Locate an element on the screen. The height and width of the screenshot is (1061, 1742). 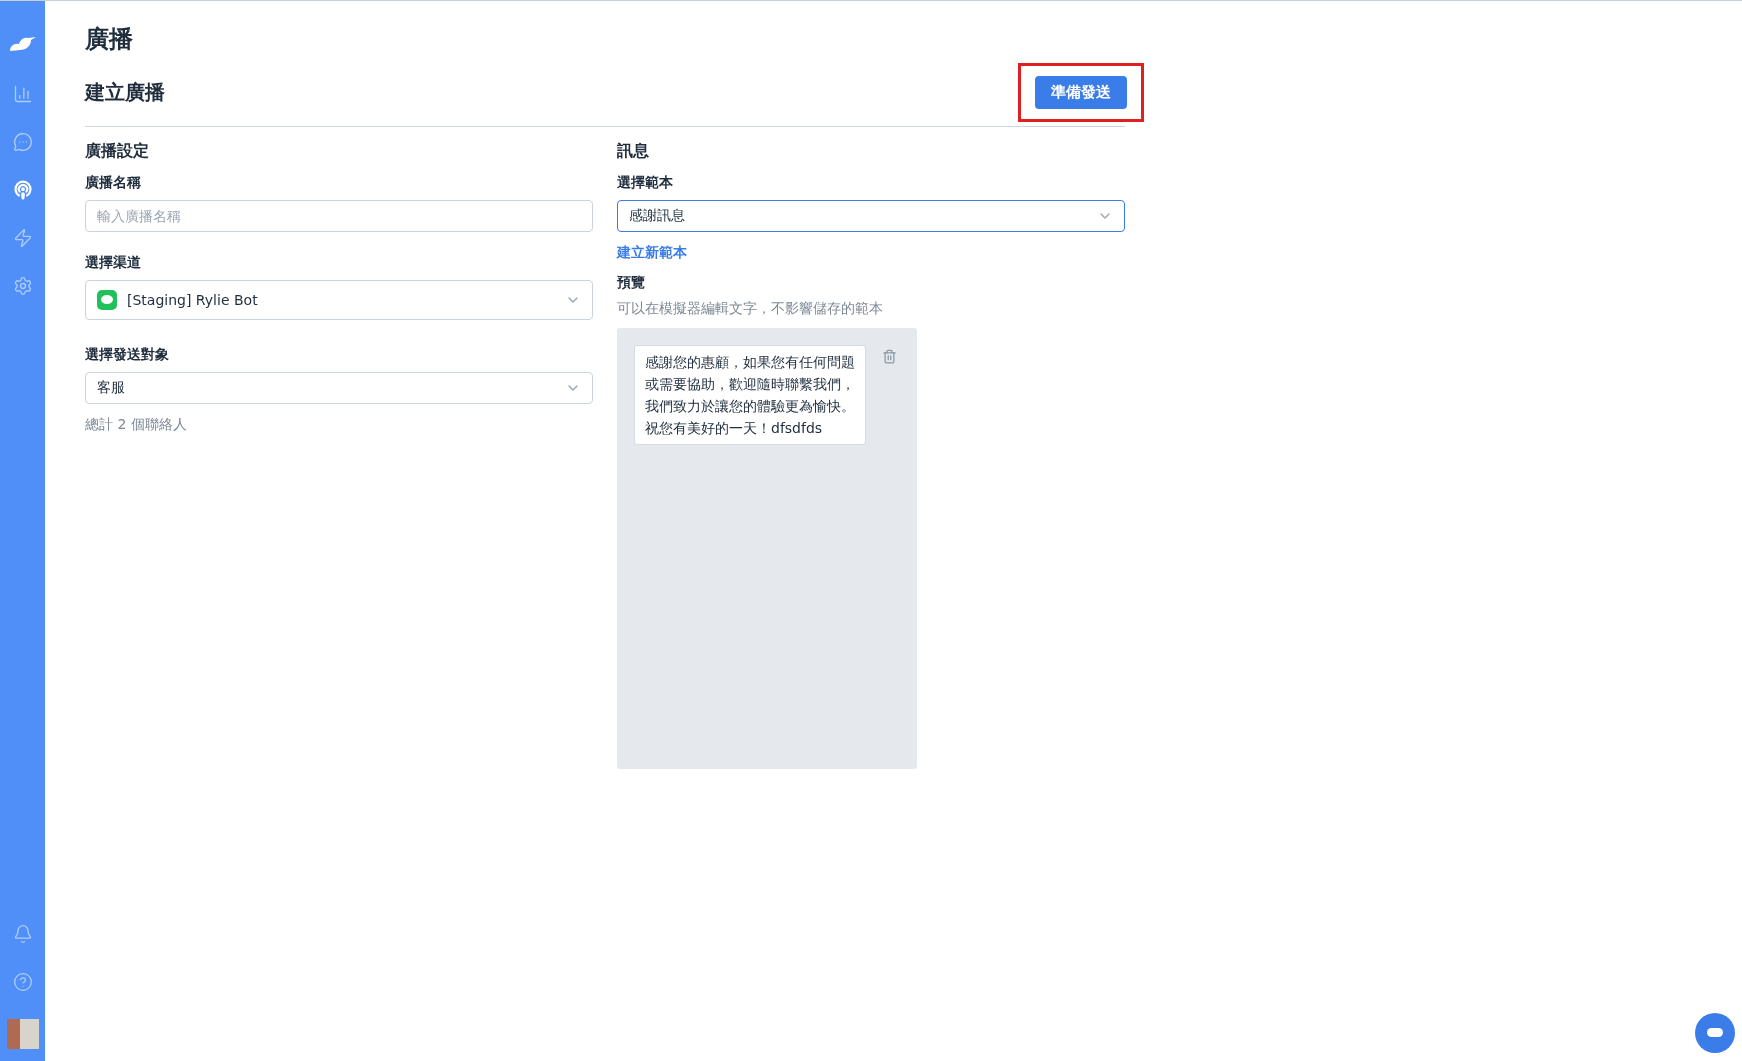
name-input: 輸入廣播名稱 is located at coordinates (339, 216).